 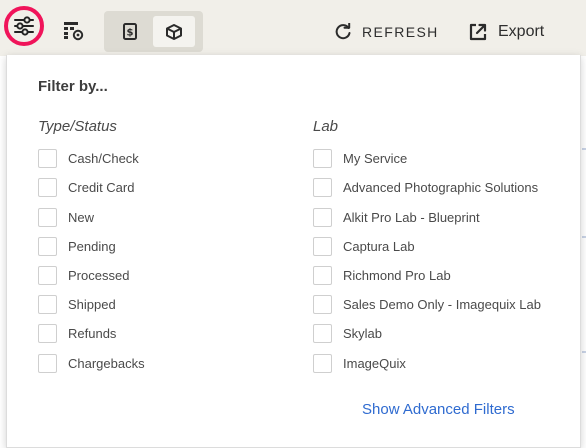 What do you see at coordinates (400, 32) in the screenshot?
I see `refresh-label: REFRESH` at bounding box center [400, 32].